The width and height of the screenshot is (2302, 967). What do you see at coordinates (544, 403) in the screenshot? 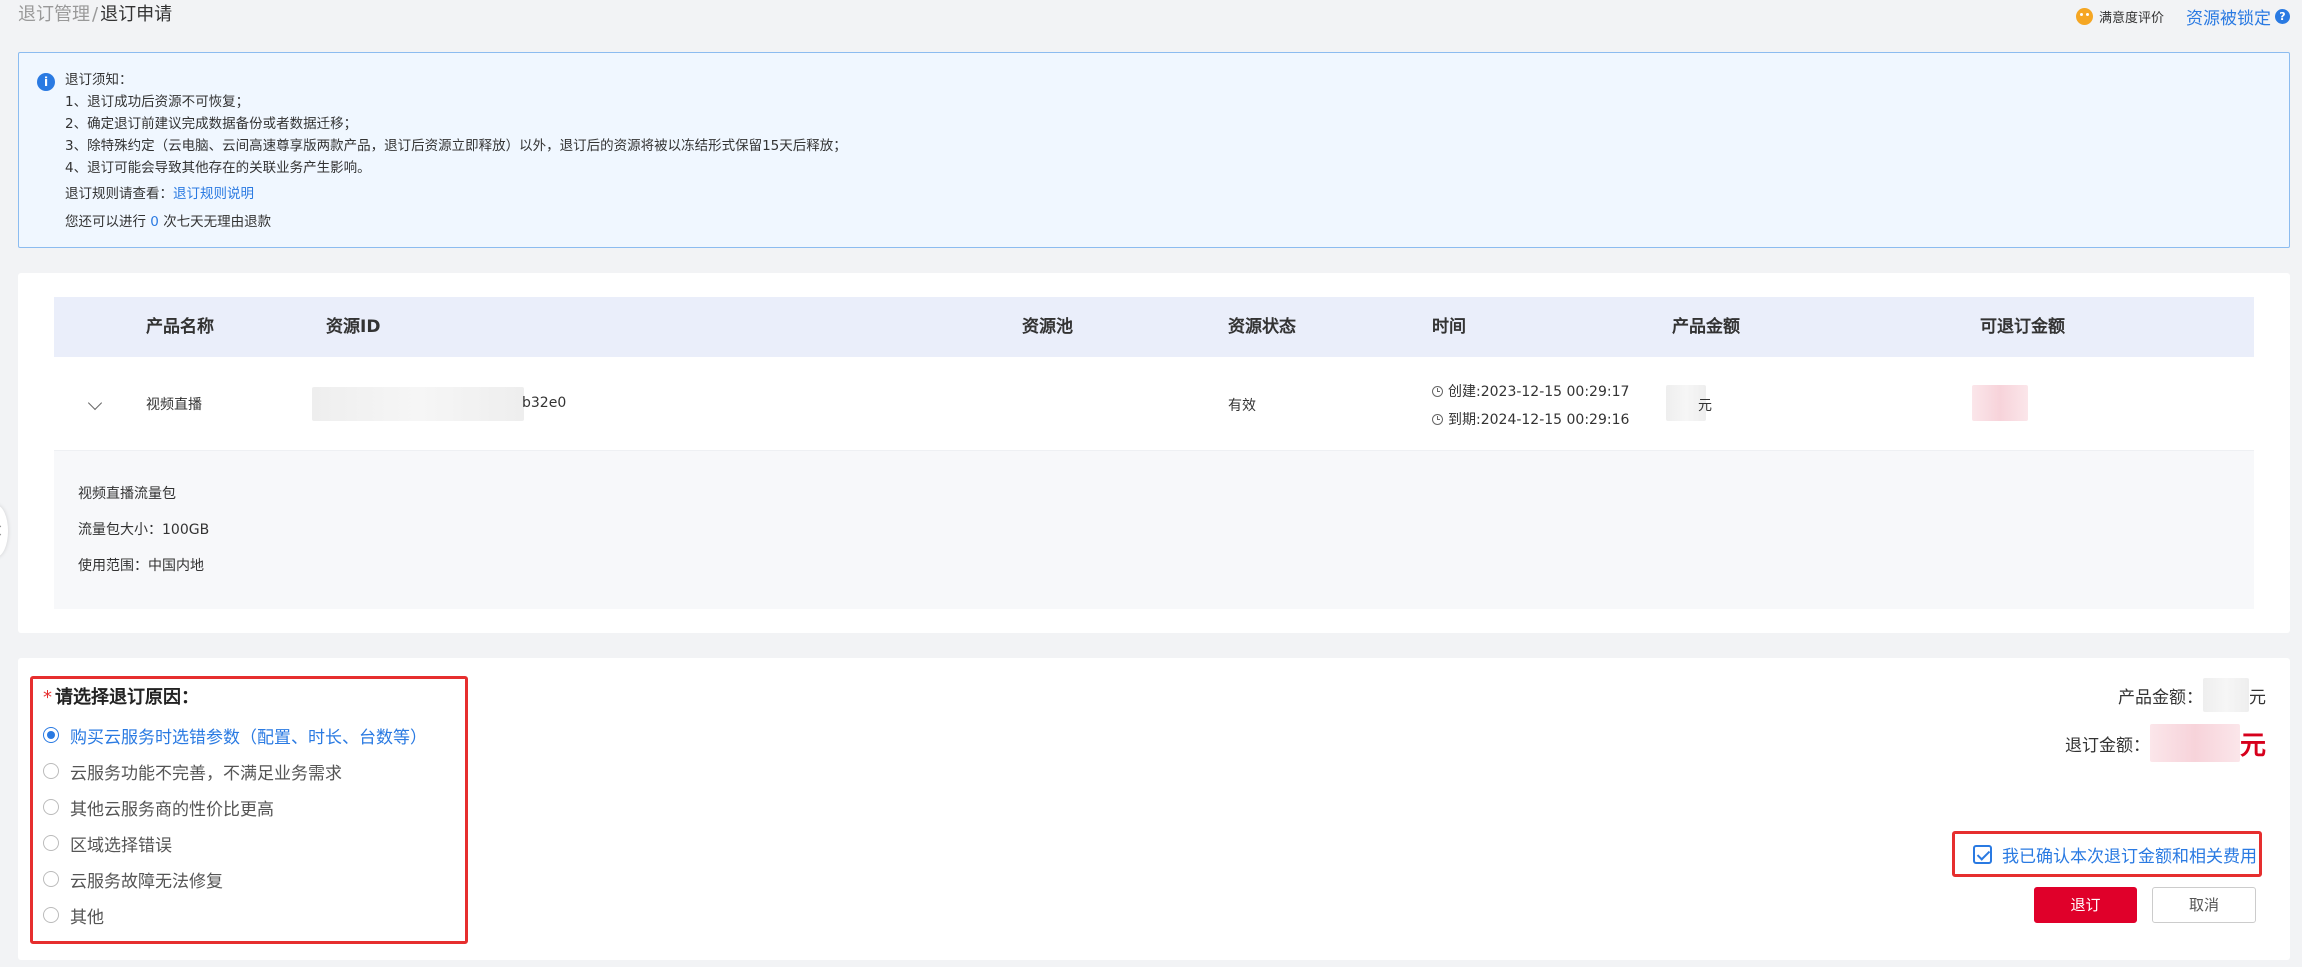
I see `row-resource-id-suffix: b32e0` at bounding box center [544, 403].